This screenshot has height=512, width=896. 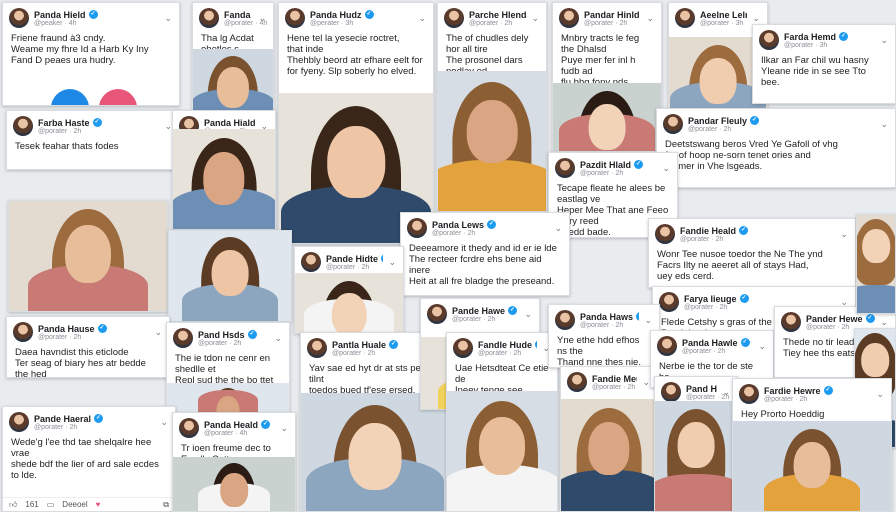 What do you see at coordinates (717, 343) in the screenshot?
I see `author-name: Panda Hawle ✓` at bounding box center [717, 343].